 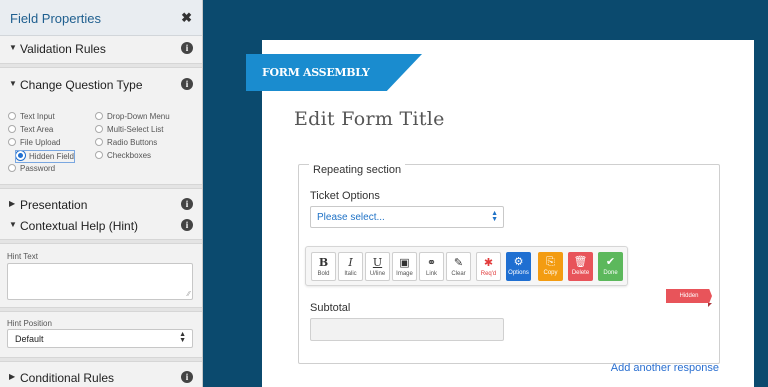 What do you see at coordinates (458, 262) in the screenshot?
I see `clear-icon: ✎` at bounding box center [458, 262].